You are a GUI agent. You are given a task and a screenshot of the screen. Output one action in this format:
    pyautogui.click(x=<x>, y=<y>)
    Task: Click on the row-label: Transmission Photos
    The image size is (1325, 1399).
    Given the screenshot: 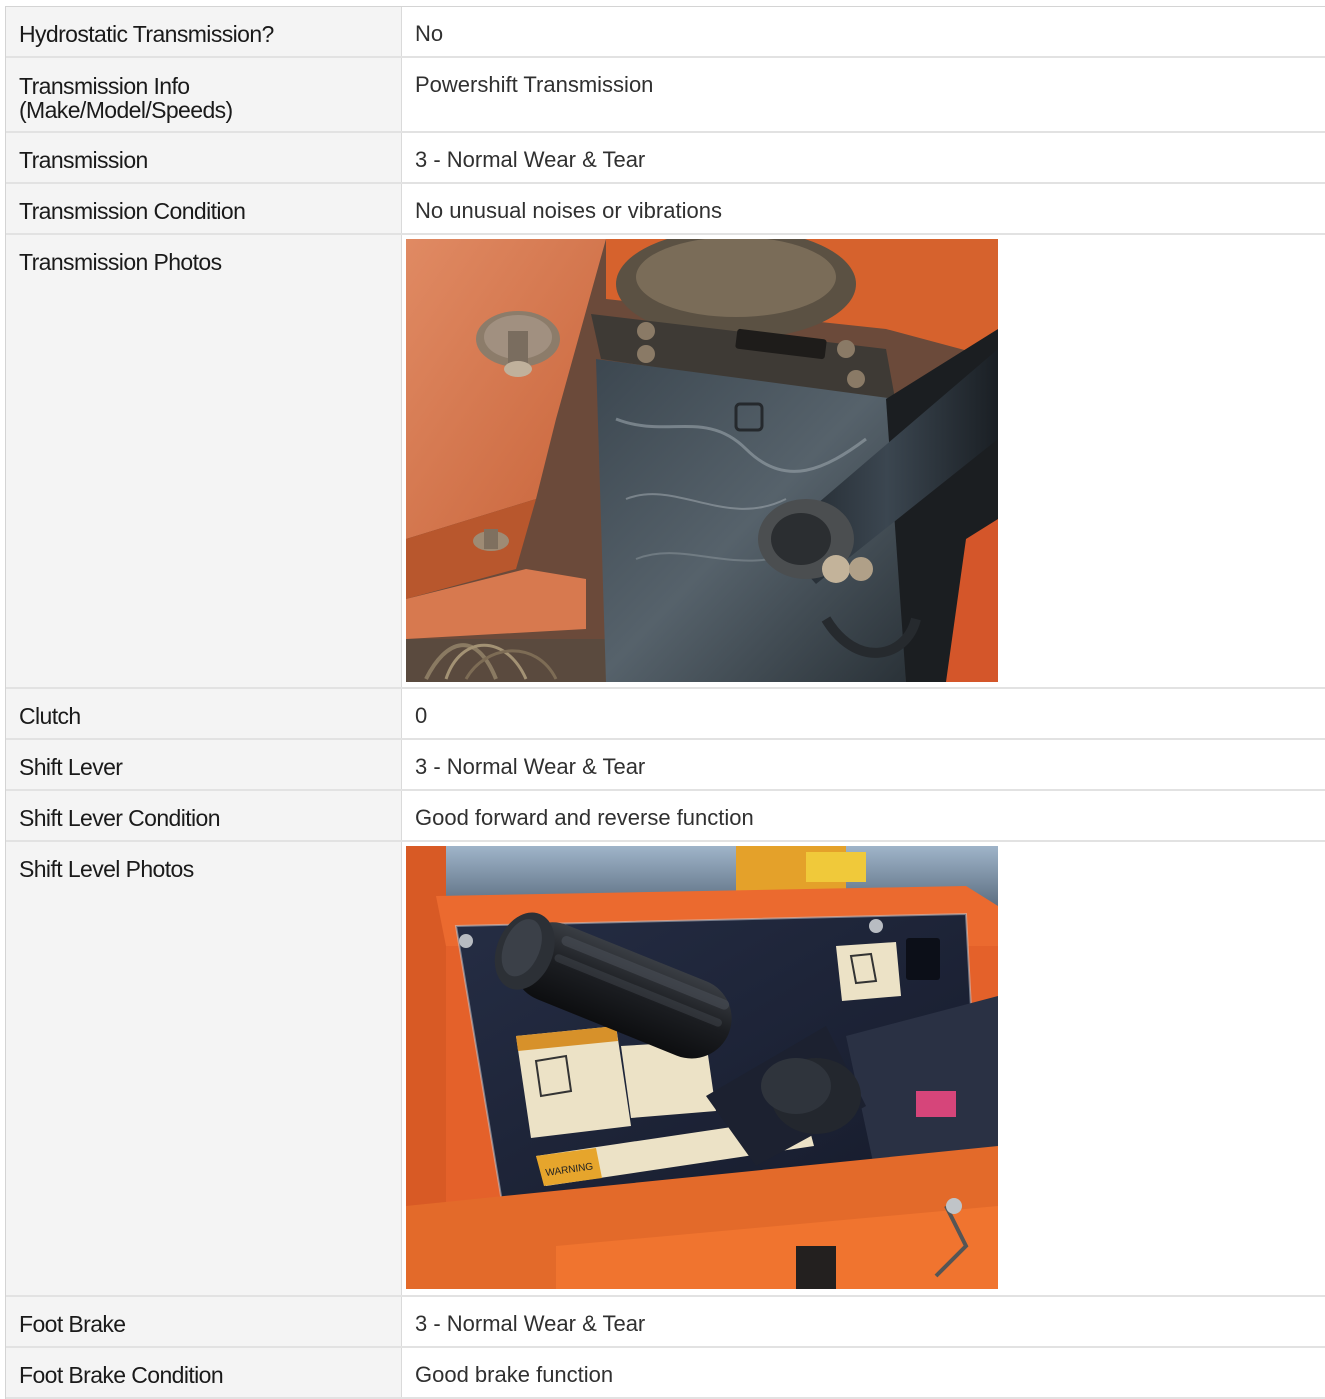 What is the action you would take?
    pyautogui.click(x=204, y=461)
    